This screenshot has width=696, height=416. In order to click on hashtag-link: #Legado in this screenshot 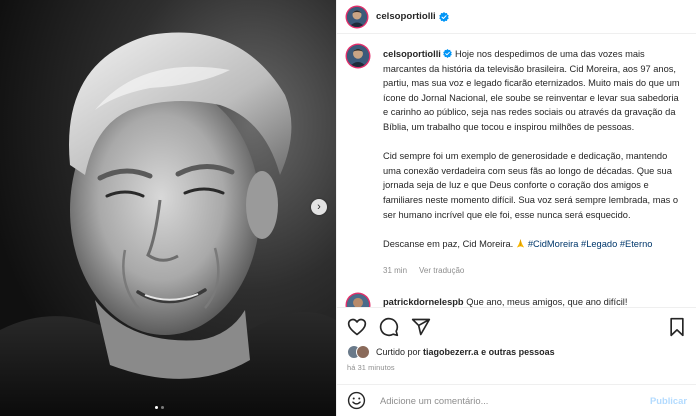, I will do `click(599, 244)`.